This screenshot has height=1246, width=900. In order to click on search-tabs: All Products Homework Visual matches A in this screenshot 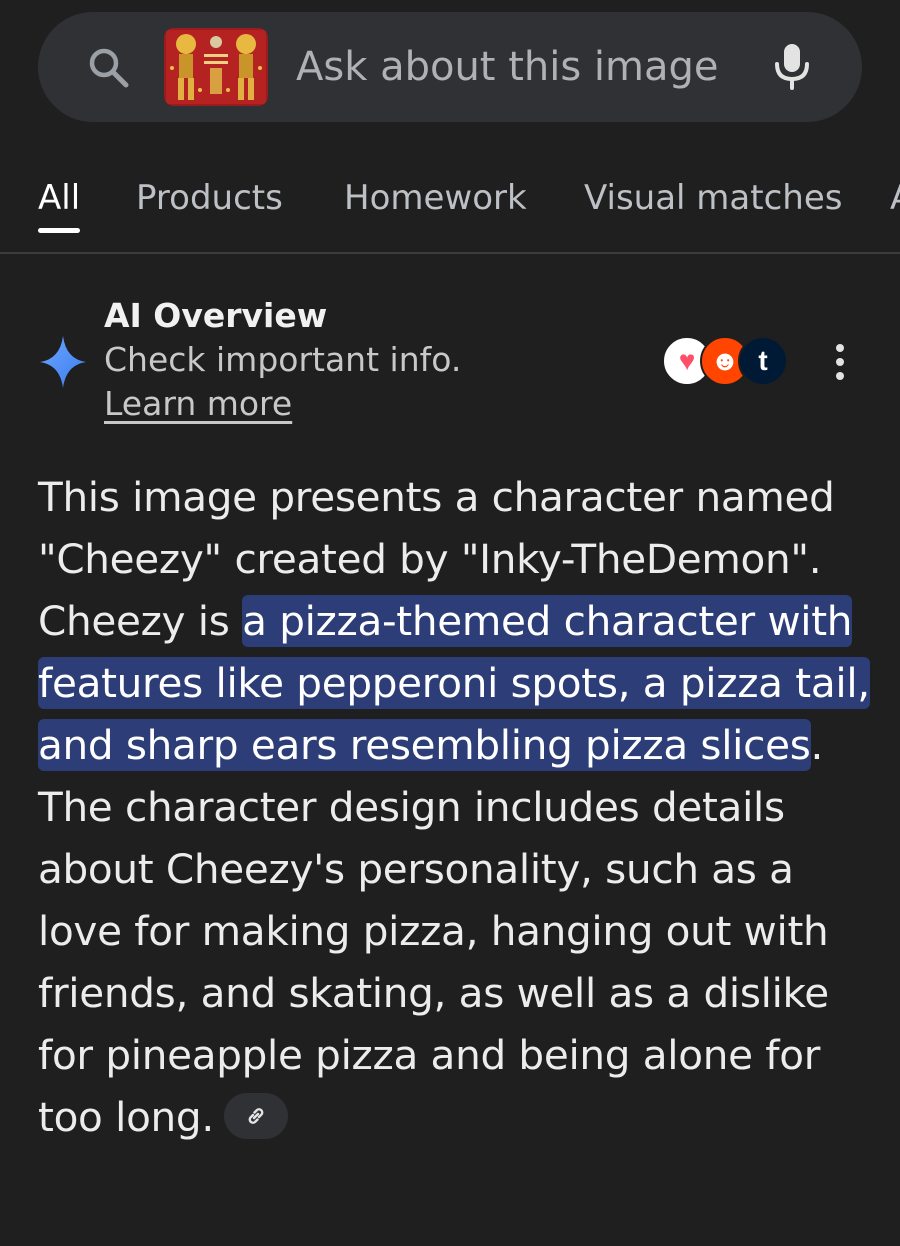, I will do `click(450, 202)`.